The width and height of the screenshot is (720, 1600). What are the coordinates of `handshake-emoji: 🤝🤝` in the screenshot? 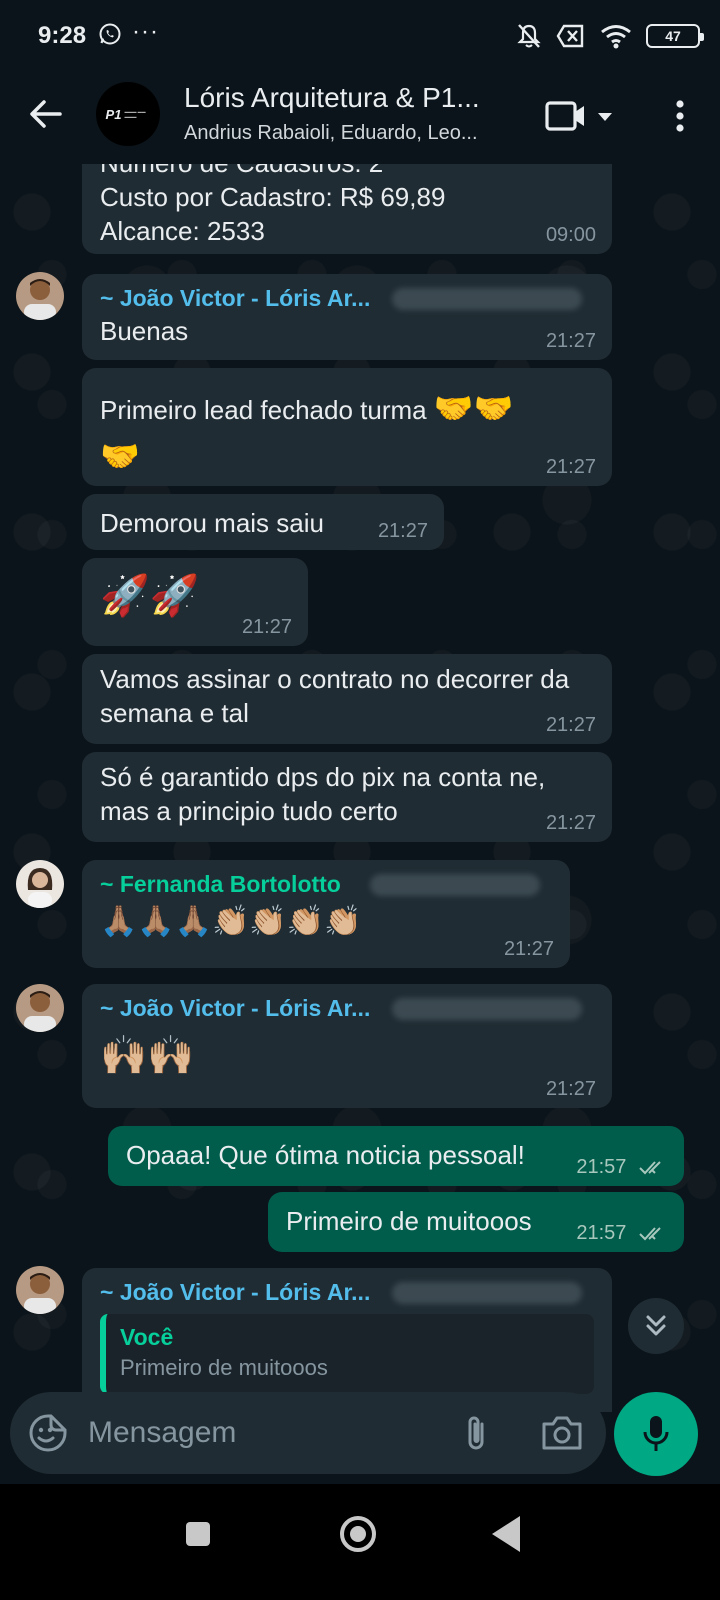 It's located at (473, 408).